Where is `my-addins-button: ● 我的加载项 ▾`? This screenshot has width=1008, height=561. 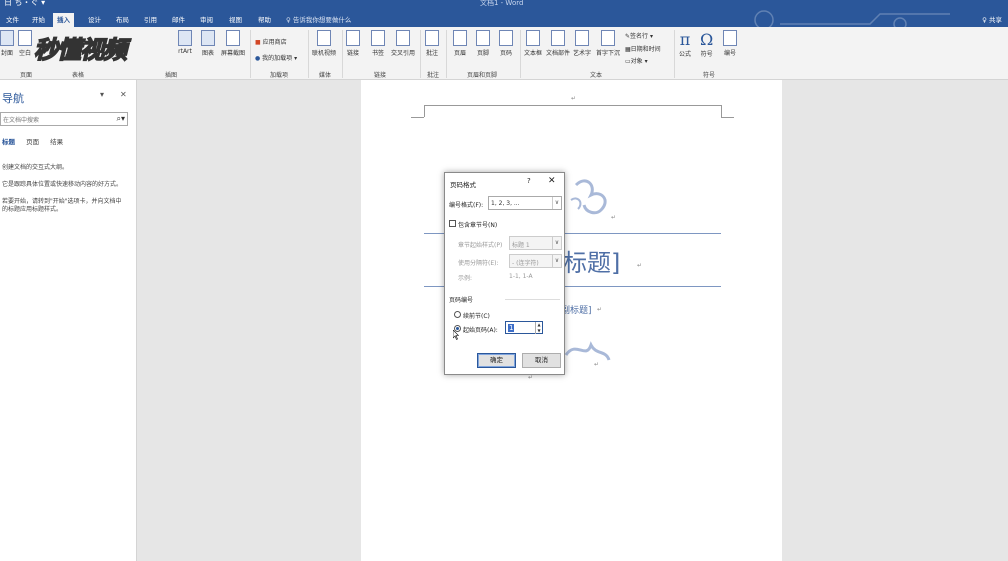 my-addins-button: ● 我的加载项 ▾ is located at coordinates (276, 57).